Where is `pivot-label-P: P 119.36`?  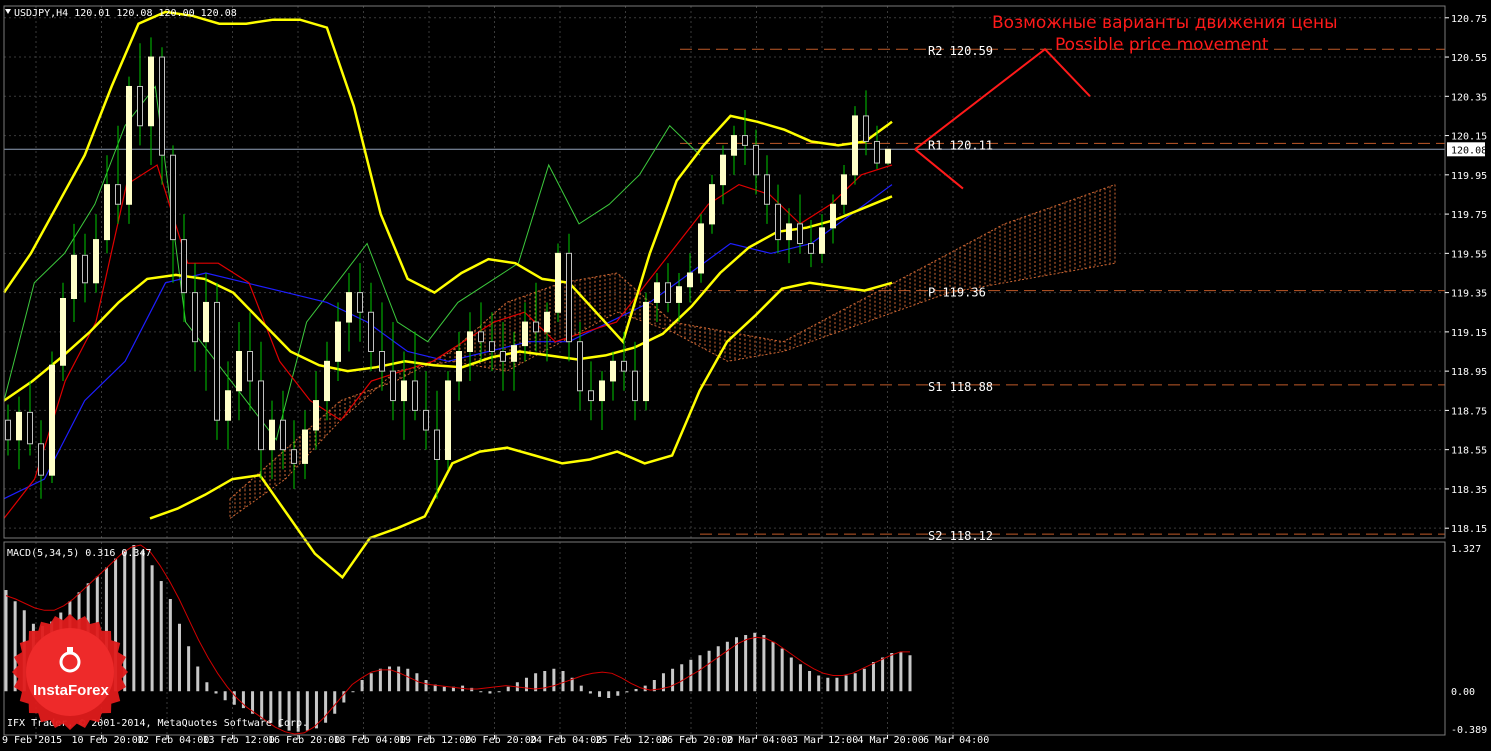
pivot-label-P: P 119.36 is located at coordinates (957, 293).